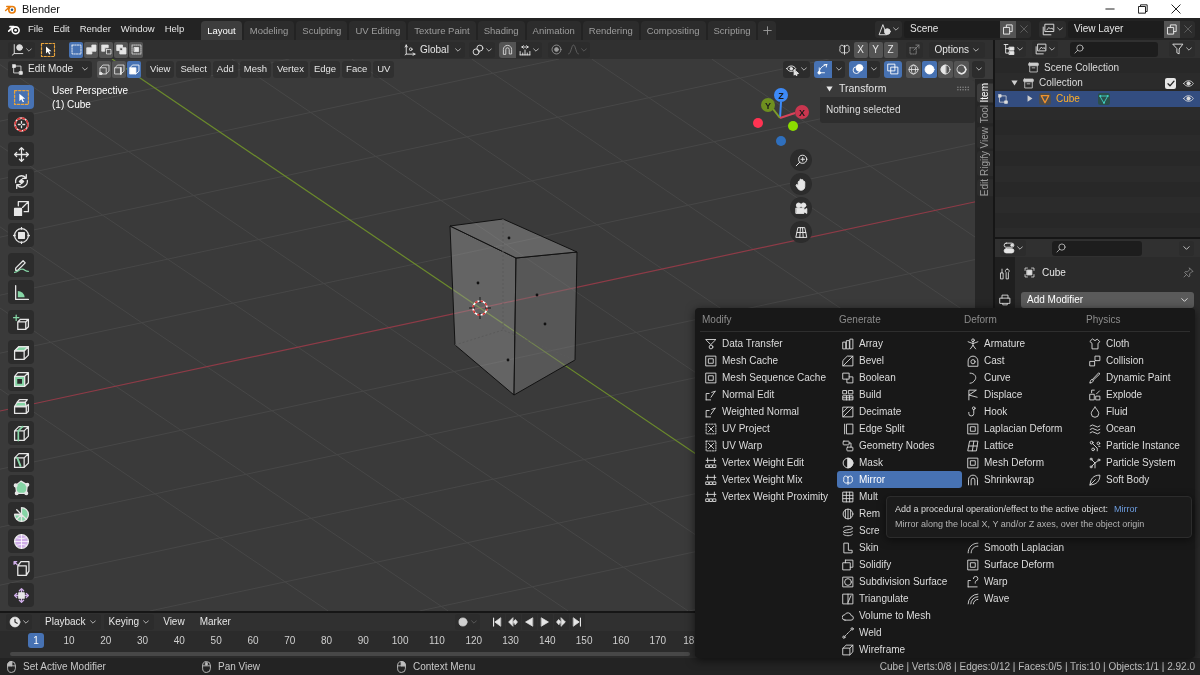  Describe the element at coordinates (899, 479) in the screenshot. I see `menu-item: Mirror` at that location.